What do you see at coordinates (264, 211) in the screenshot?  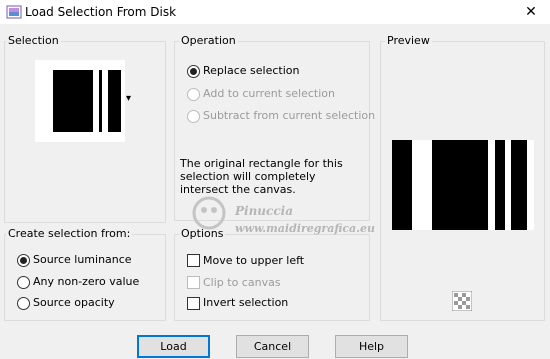 I see `watermark-name: Pinuccia` at bounding box center [264, 211].